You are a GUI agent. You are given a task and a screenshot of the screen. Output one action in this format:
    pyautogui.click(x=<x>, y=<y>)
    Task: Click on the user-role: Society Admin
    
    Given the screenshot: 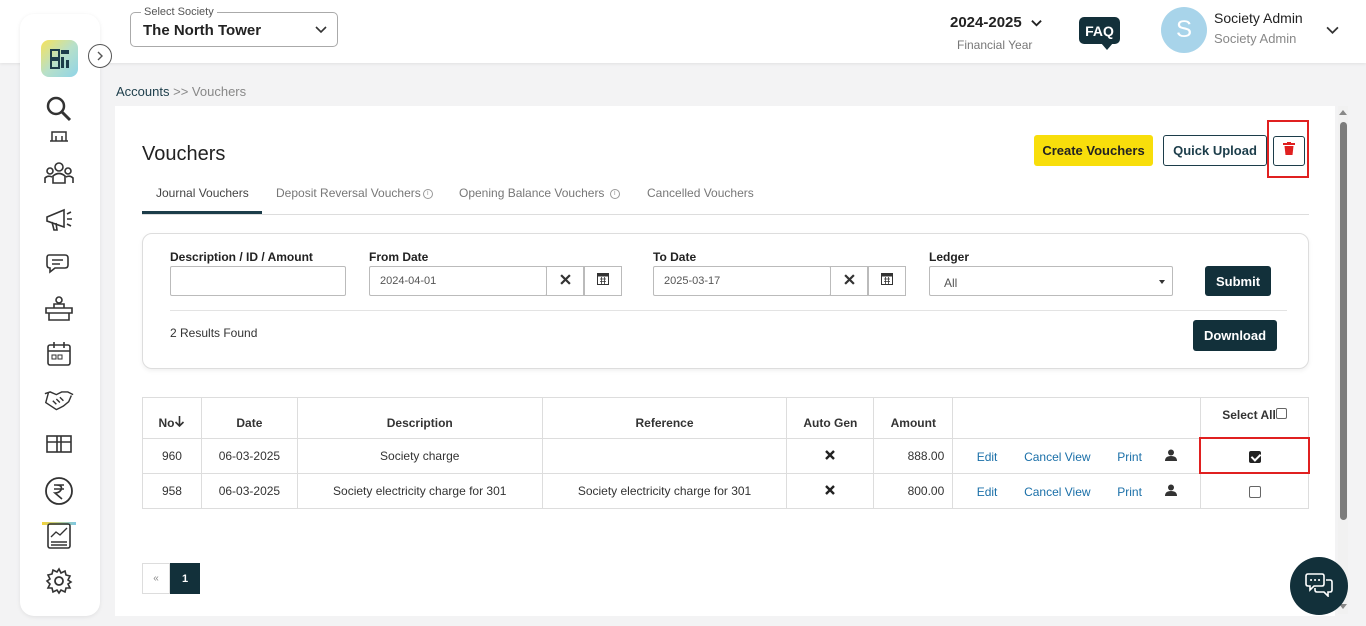 What is the action you would take?
    pyautogui.click(x=1255, y=38)
    